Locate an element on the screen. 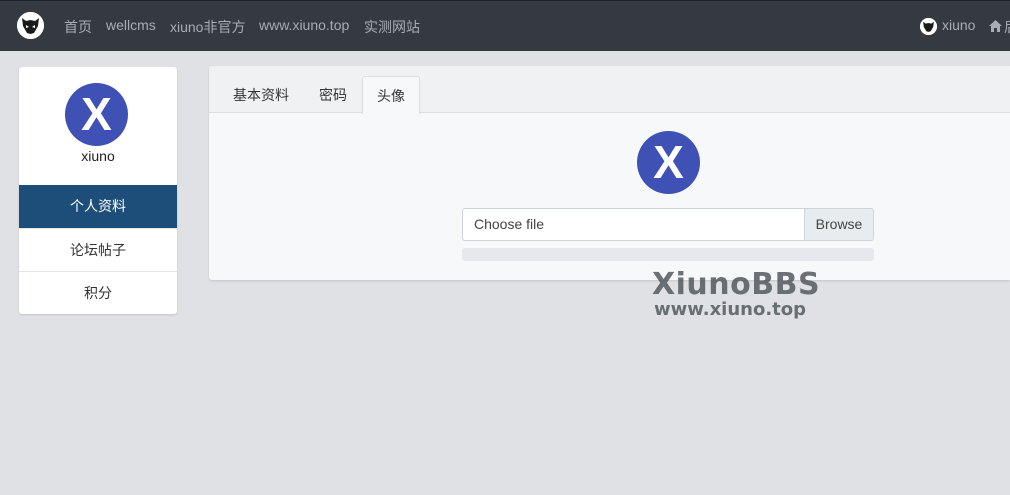  profile-avatar: X is located at coordinates (96, 114).